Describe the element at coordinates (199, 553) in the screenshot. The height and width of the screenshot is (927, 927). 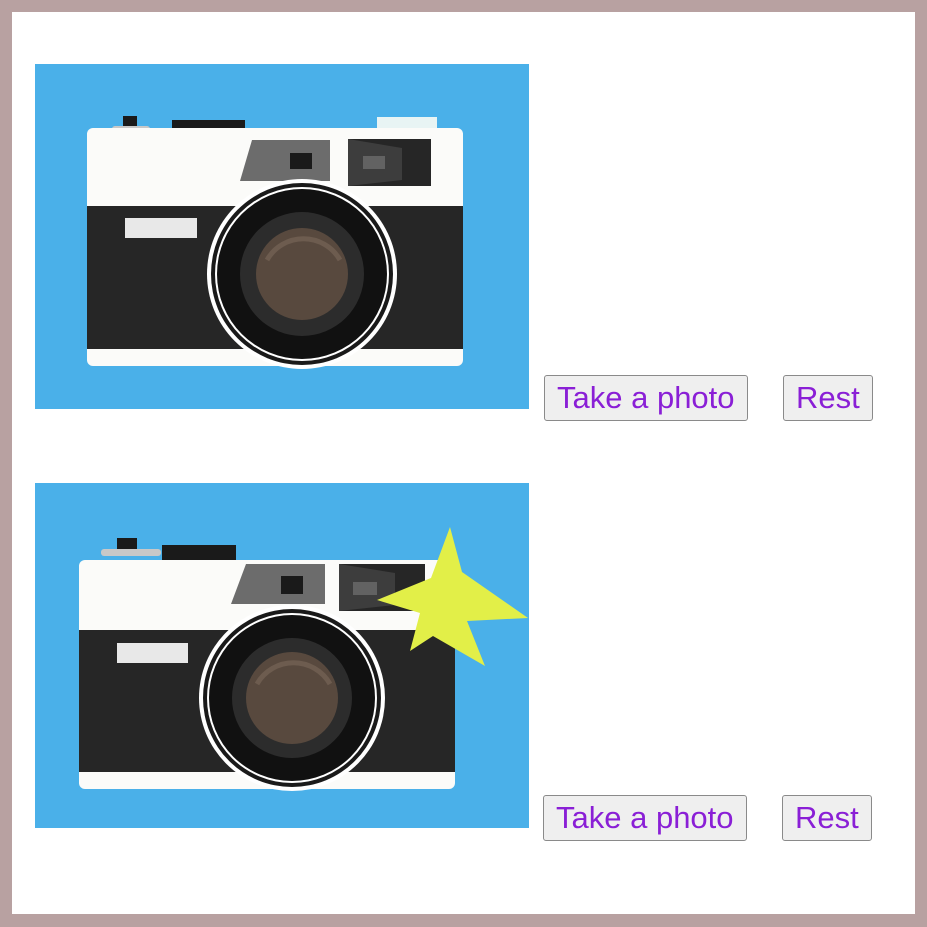
I see `flash-hotshoe` at that location.